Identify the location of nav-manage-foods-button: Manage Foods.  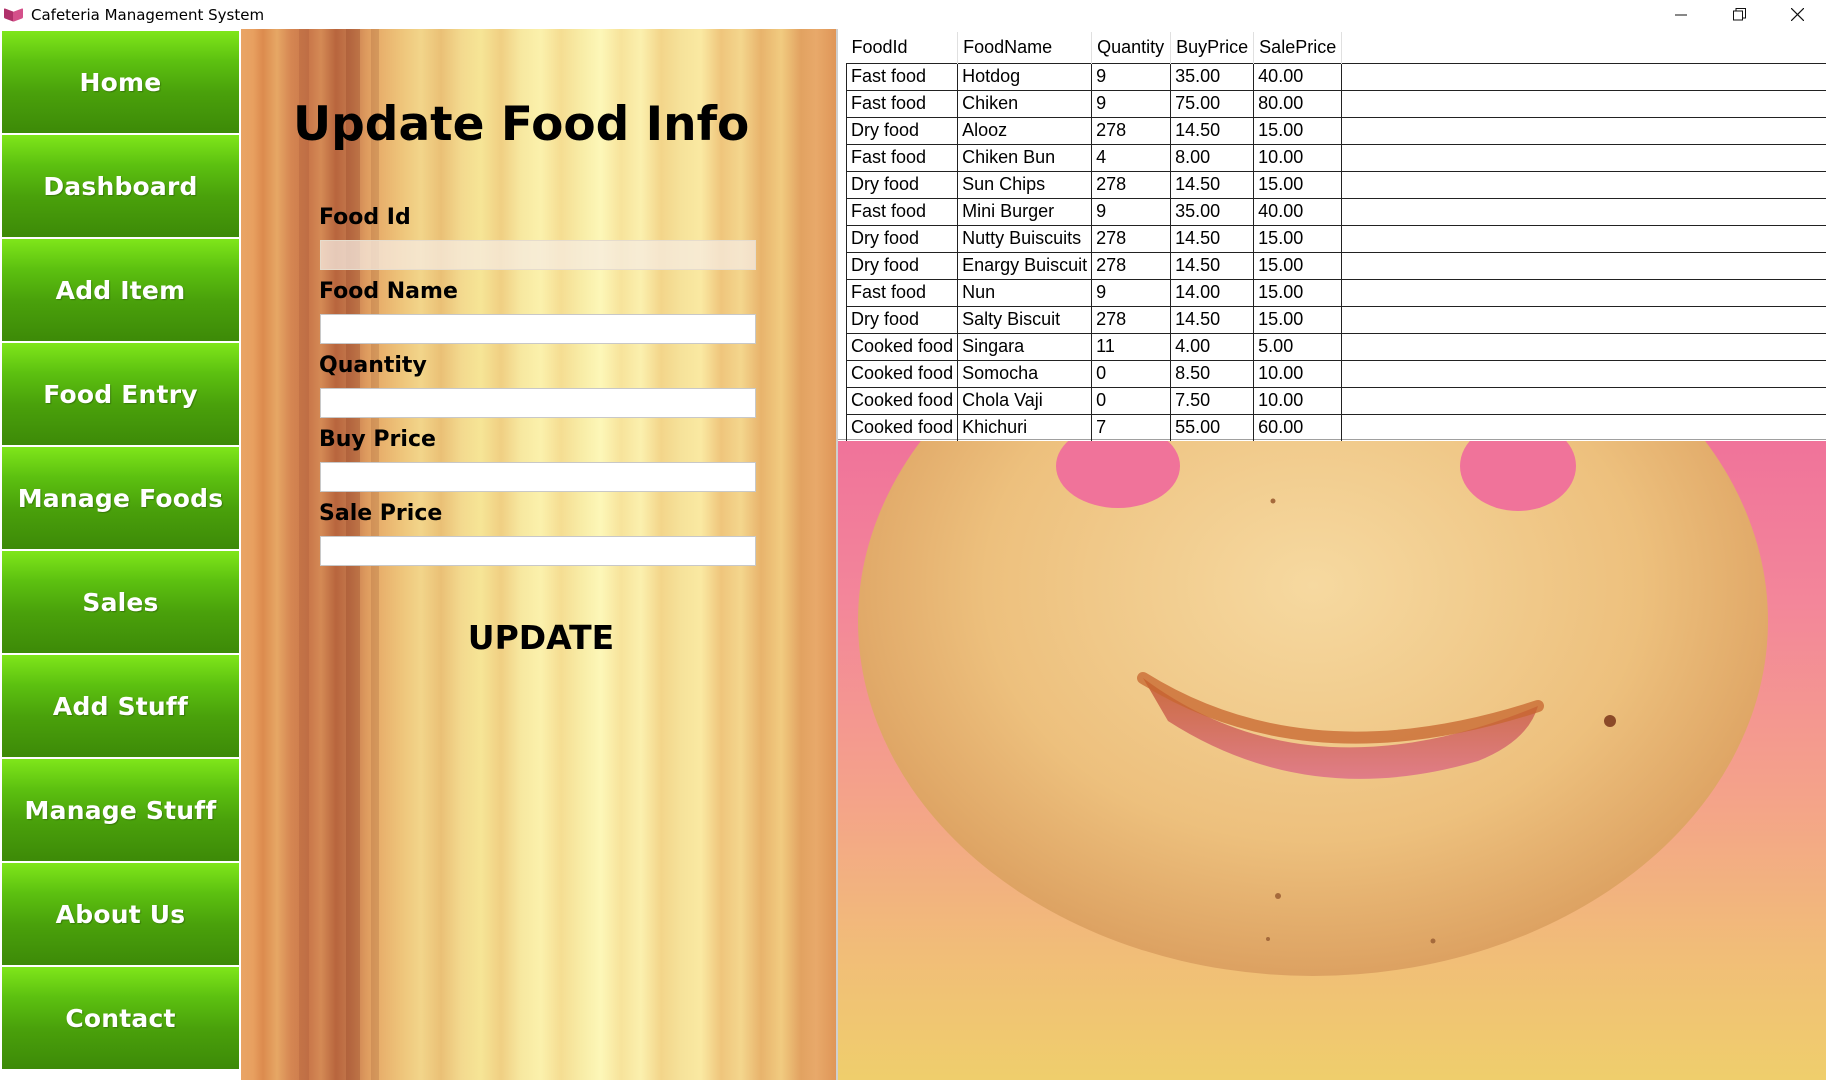
(120, 498).